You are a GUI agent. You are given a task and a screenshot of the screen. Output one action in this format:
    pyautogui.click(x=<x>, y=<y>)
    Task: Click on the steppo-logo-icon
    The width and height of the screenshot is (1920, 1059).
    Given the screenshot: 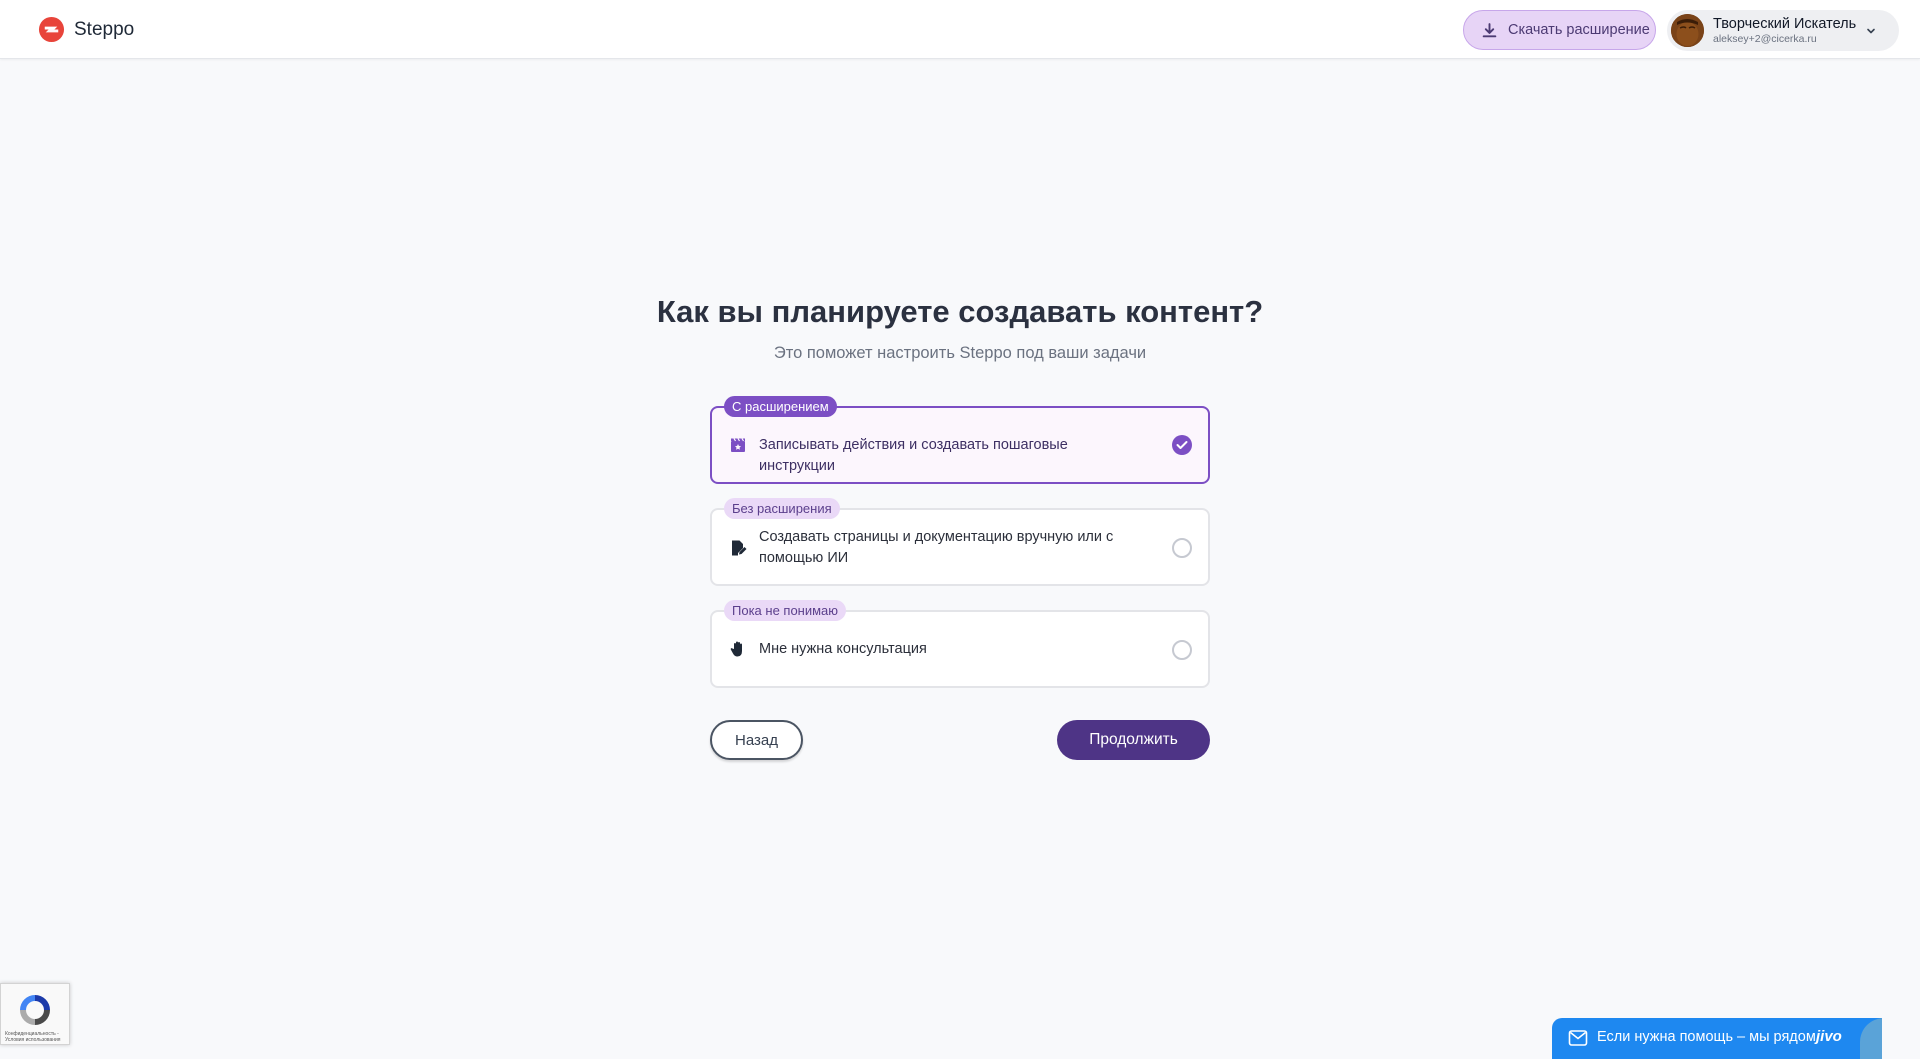 What is the action you would take?
    pyautogui.click(x=51, y=29)
    